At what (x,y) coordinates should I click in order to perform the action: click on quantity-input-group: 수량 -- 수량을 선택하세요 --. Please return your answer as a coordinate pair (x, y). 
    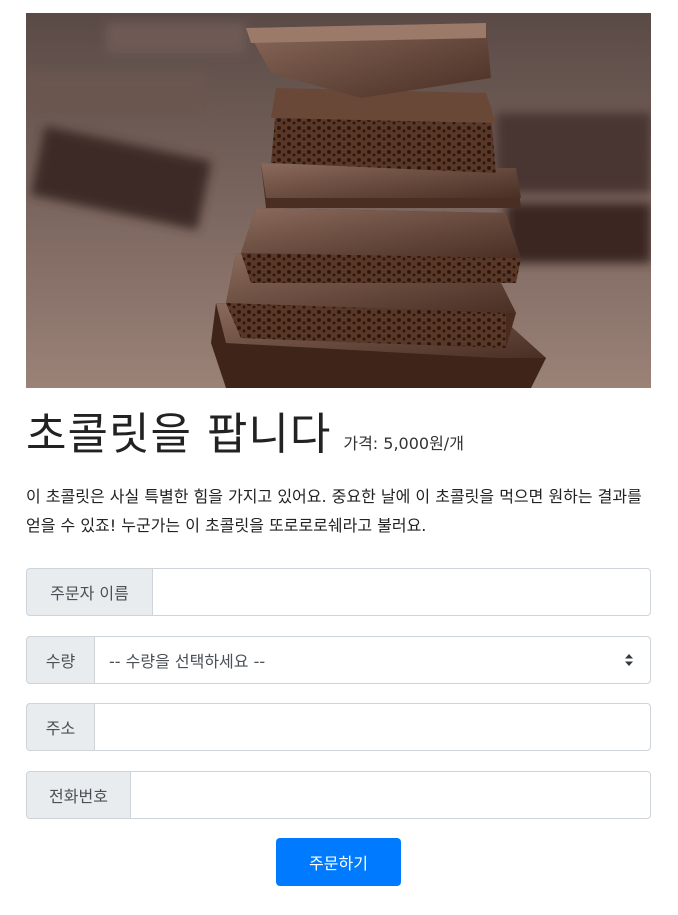
    Looking at the image, I should click on (338, 660).